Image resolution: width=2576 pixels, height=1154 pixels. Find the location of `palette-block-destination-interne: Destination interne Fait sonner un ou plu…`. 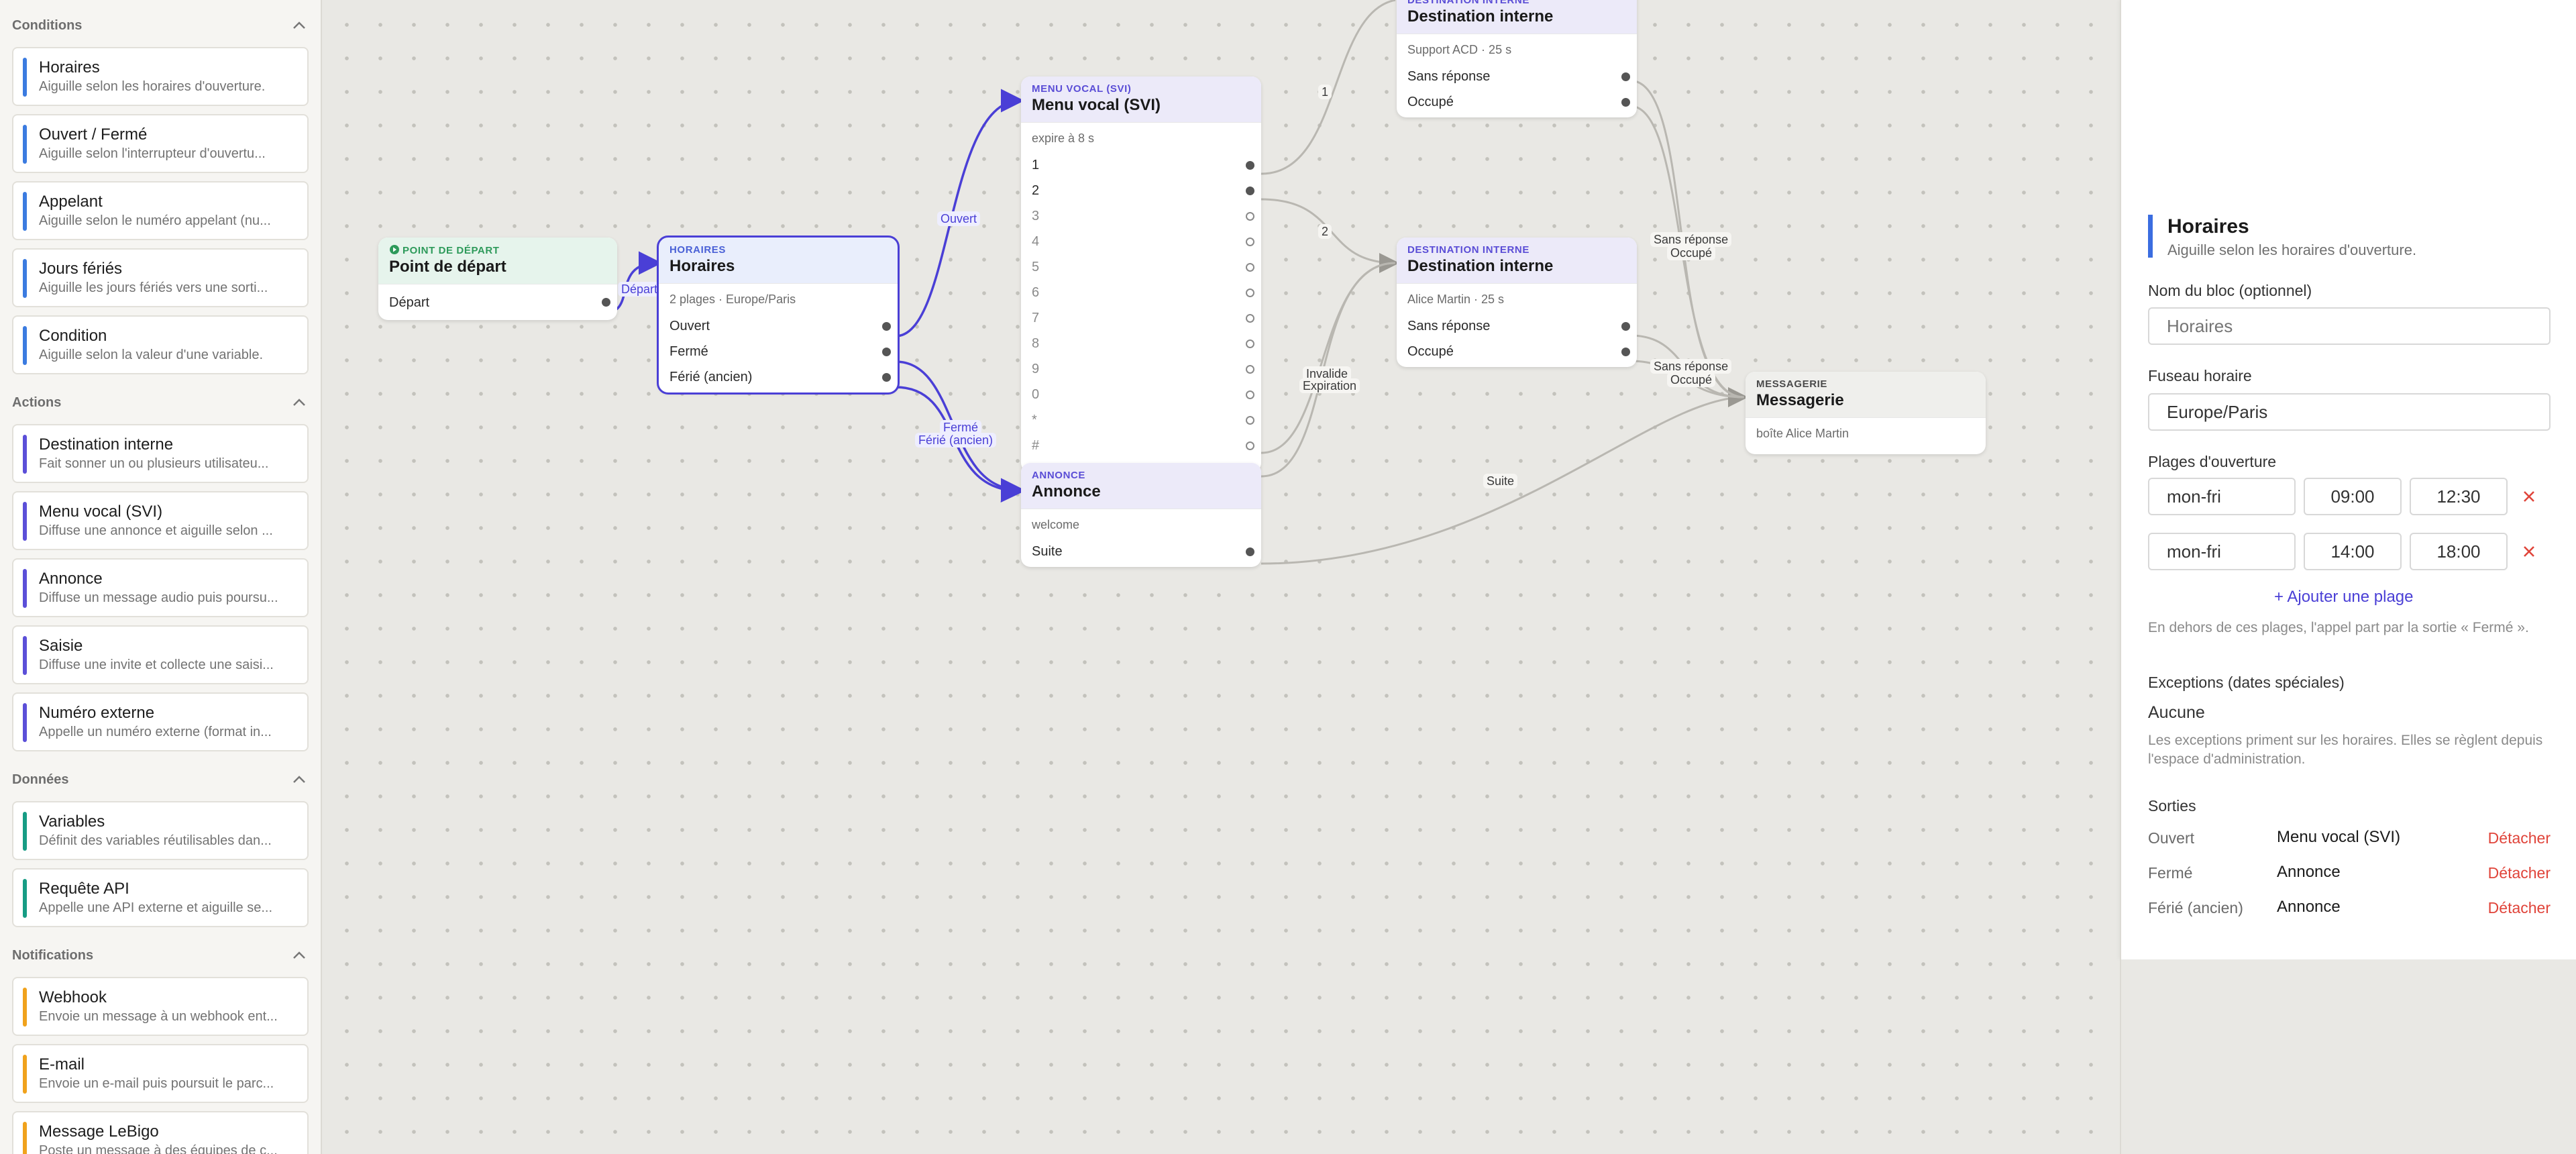

palette-block-destination-interne: Destination interne Fait sonner un ou plu… is located at coordinates (160, 454).